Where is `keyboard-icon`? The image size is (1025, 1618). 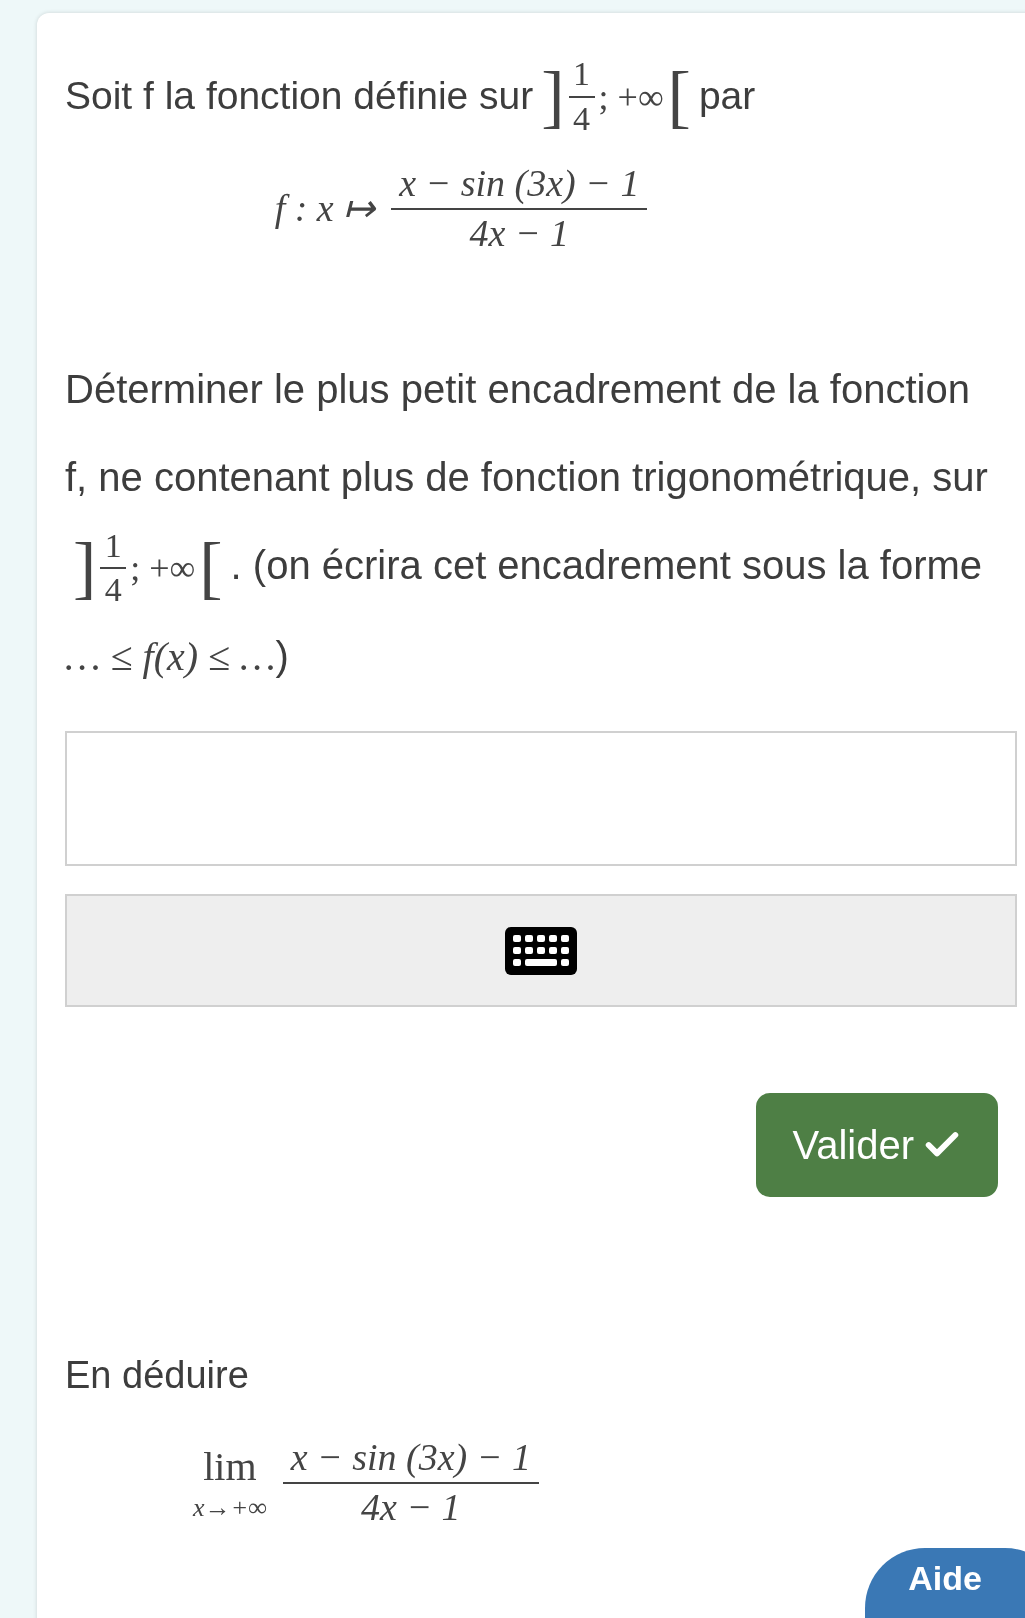
keyboard-icon is located at coordinates (541, 950).